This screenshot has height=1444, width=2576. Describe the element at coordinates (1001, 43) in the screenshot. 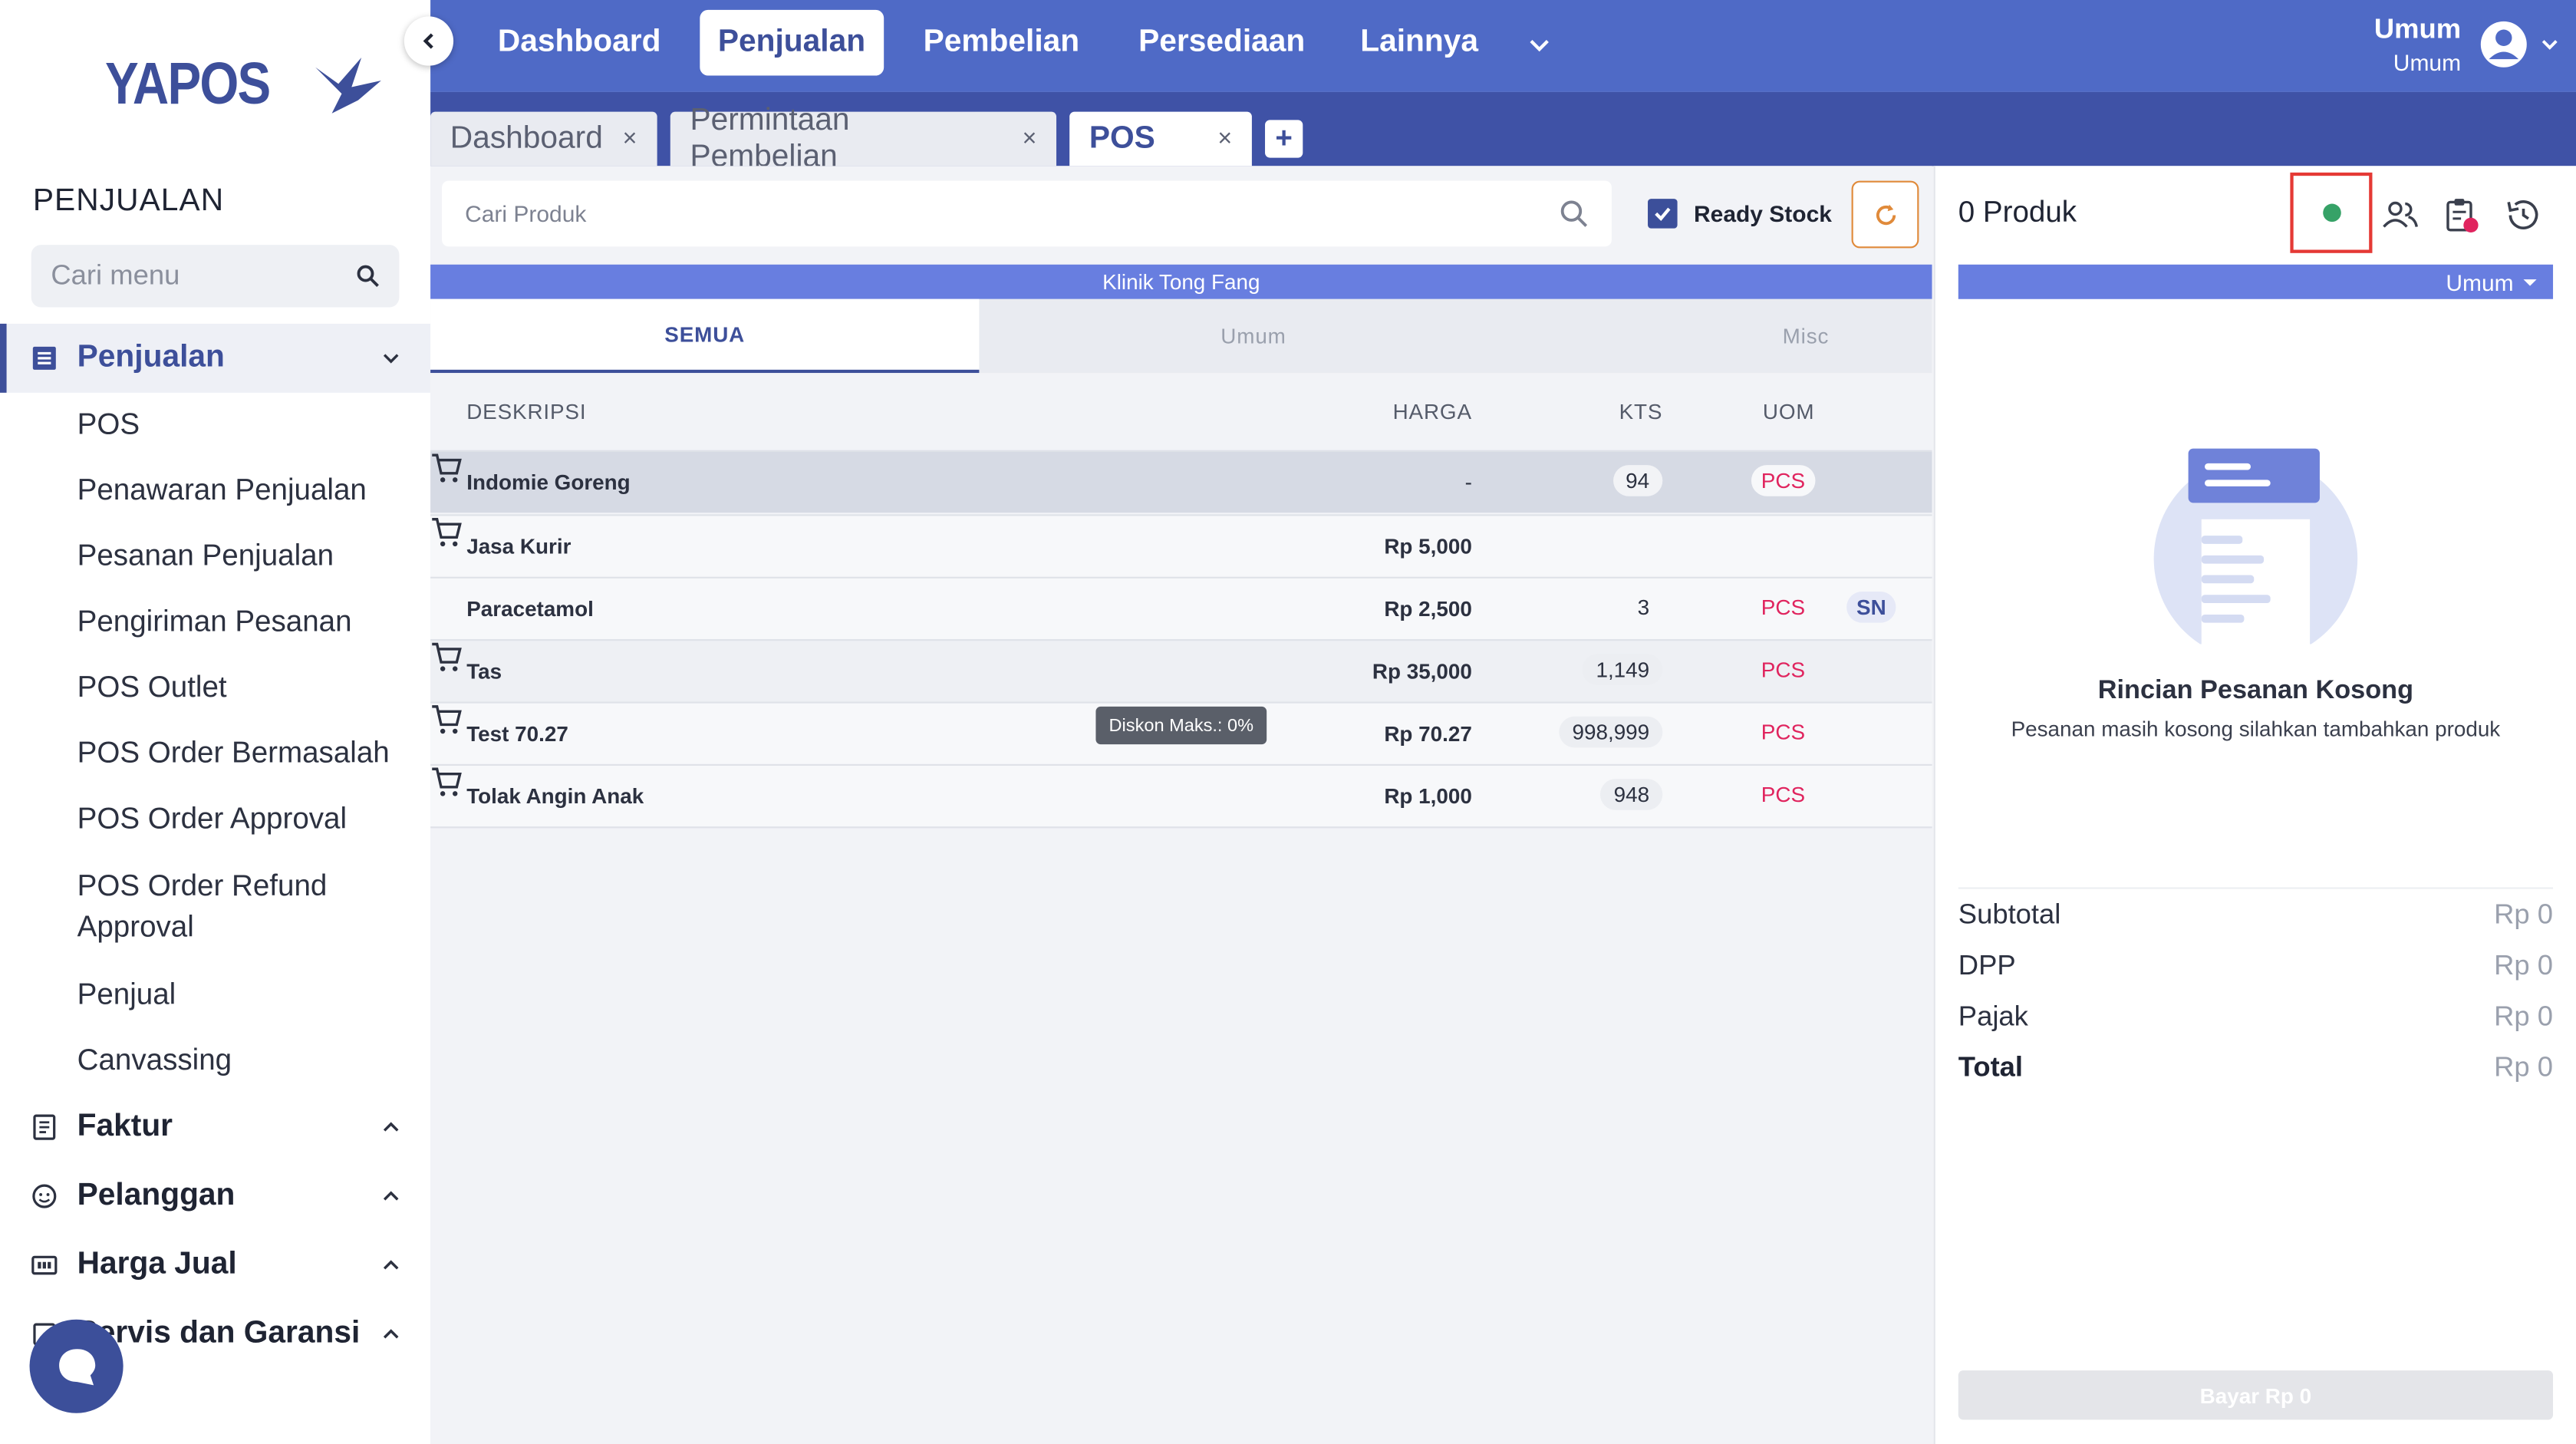

I see `topnav-pembelian: Pembelian` at that location.